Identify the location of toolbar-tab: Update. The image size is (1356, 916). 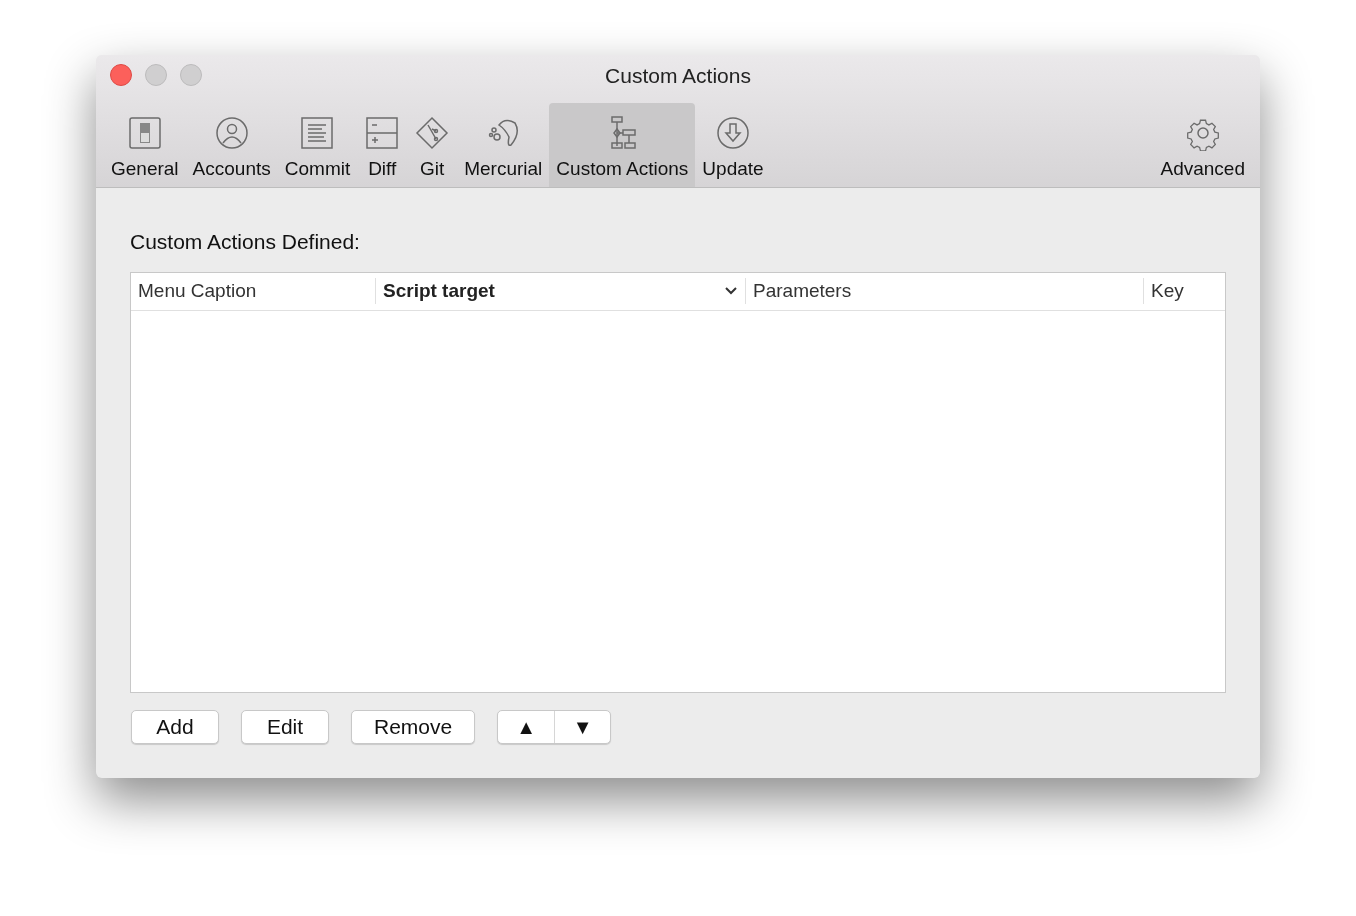
(733, 145).